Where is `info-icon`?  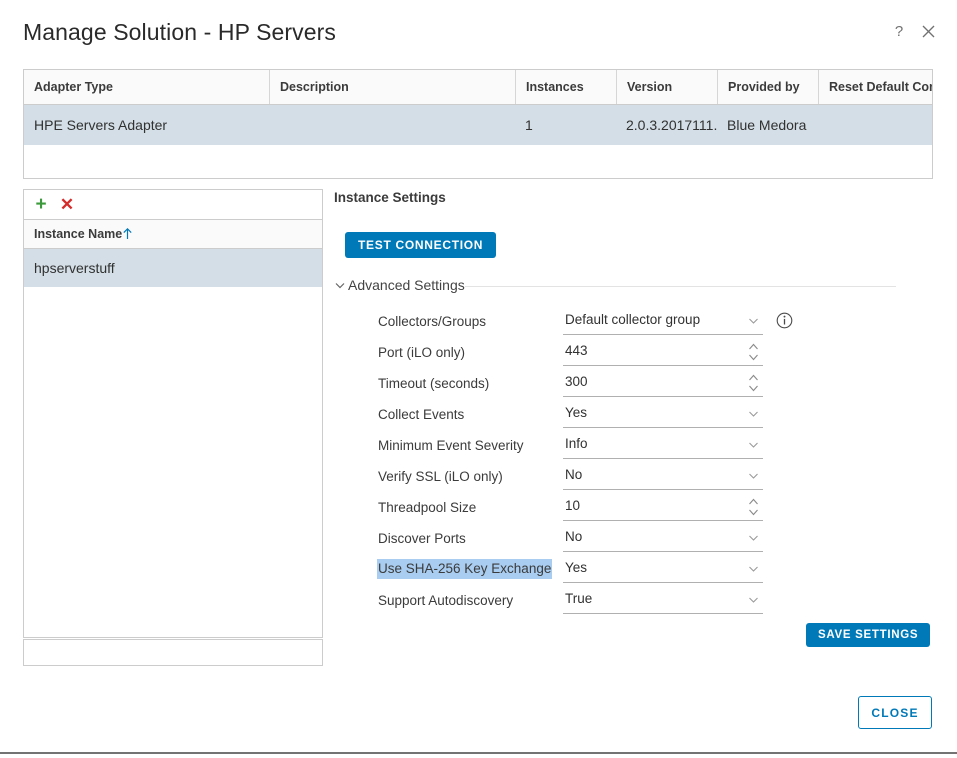
info-icon is located at coordinates (784, 320).